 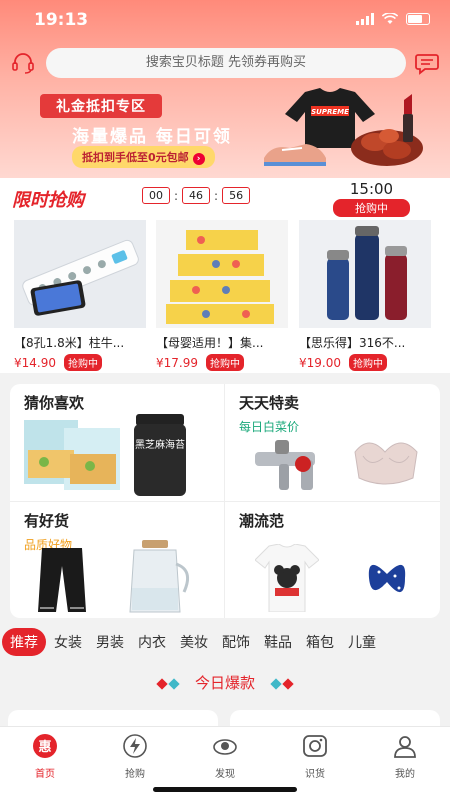 What do you see at coordinates (285, 465) in the screenshot?
I see `faucet-image` at bounding box center [285, 465].